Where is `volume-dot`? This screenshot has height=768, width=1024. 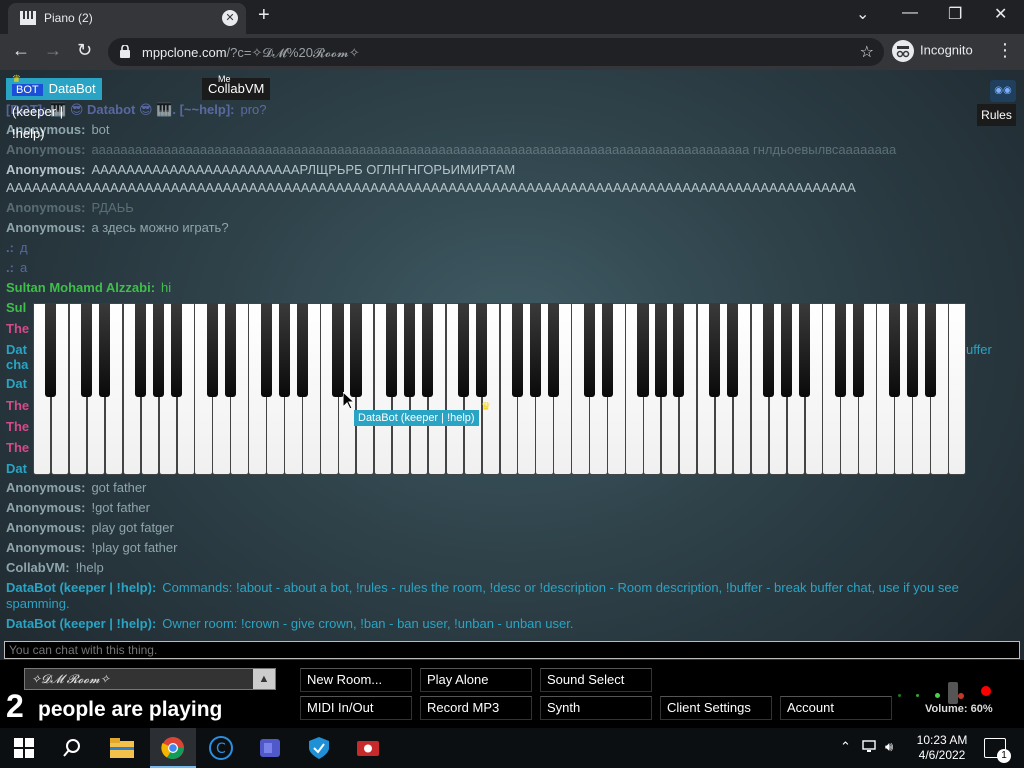
volume-dot is located at coordinates (937, 695).